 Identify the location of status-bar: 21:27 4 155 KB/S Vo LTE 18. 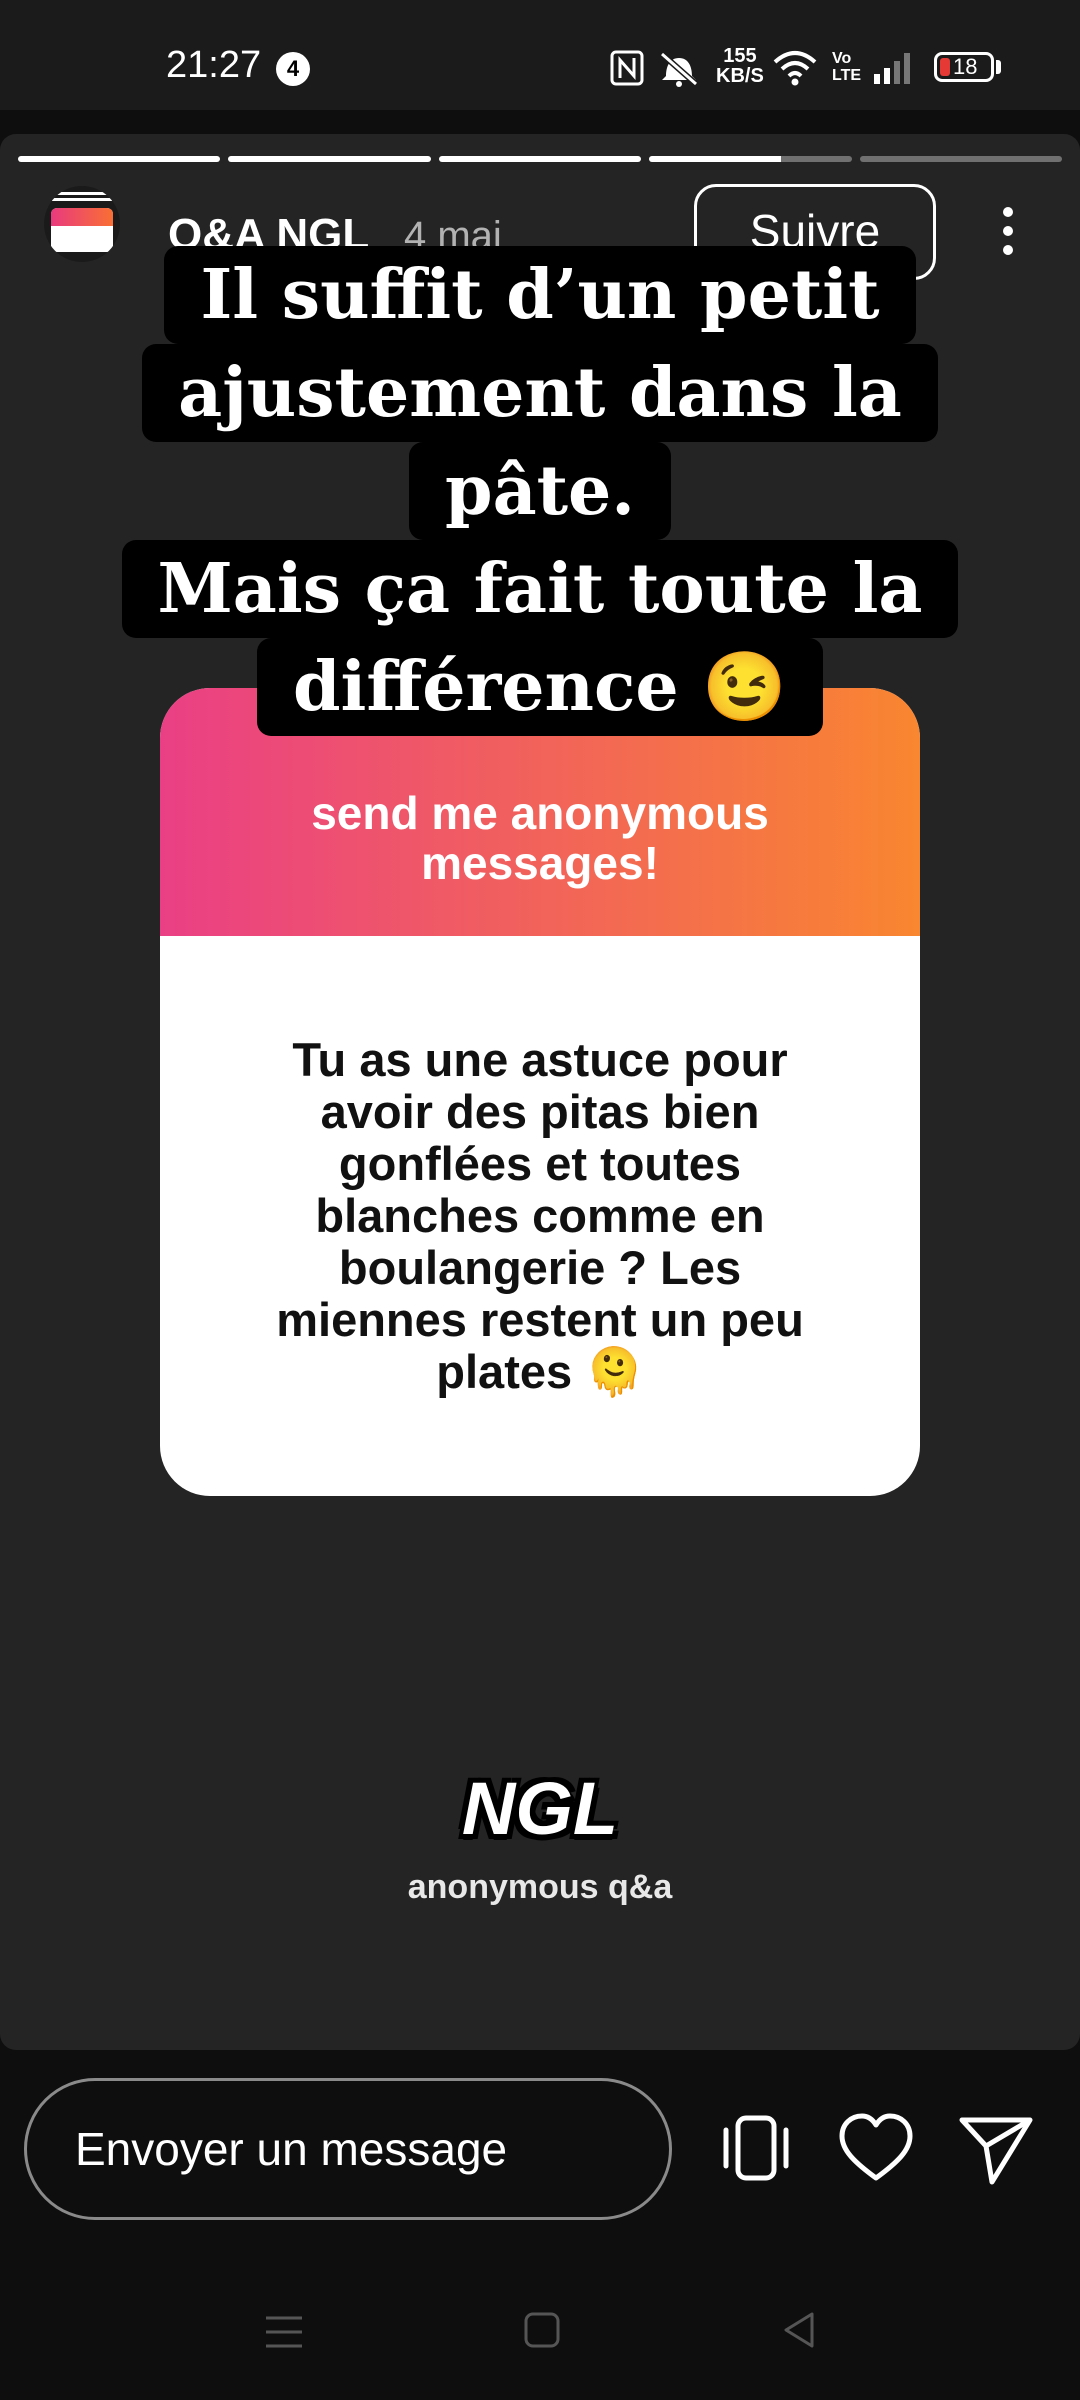
(540, 55).